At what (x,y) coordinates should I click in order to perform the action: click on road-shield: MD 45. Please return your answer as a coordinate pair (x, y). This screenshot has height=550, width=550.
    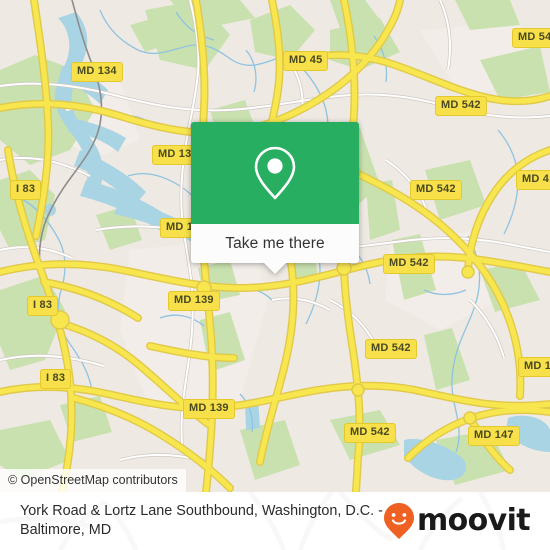
    Looking at the image, I should click on (306, 61).